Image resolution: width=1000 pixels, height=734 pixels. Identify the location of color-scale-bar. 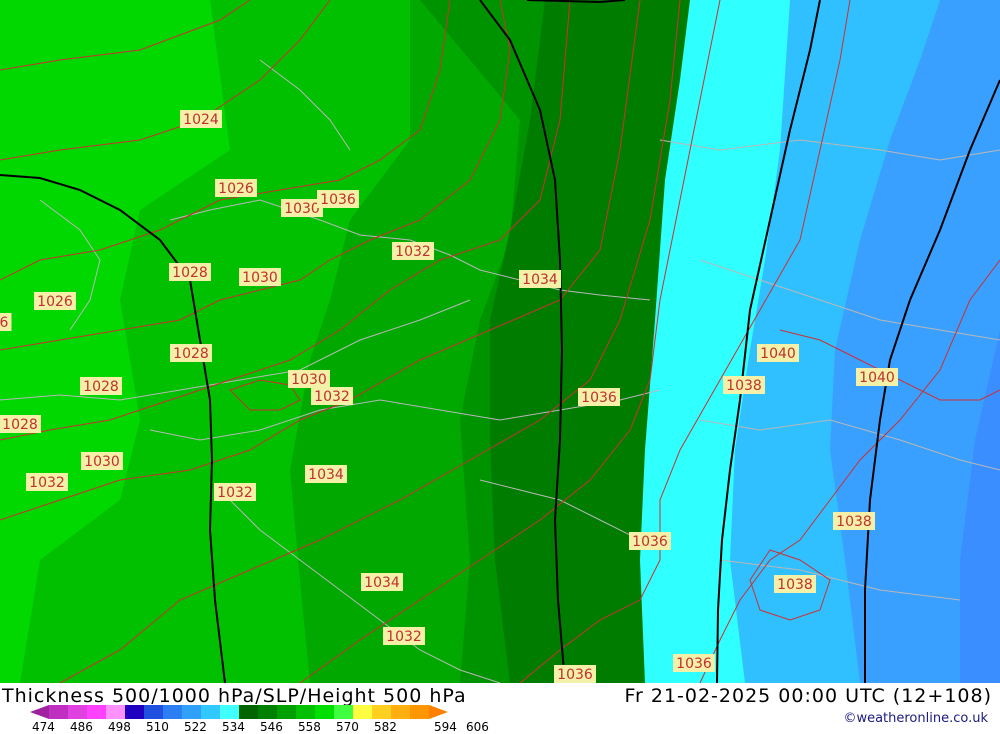
(239, 712).